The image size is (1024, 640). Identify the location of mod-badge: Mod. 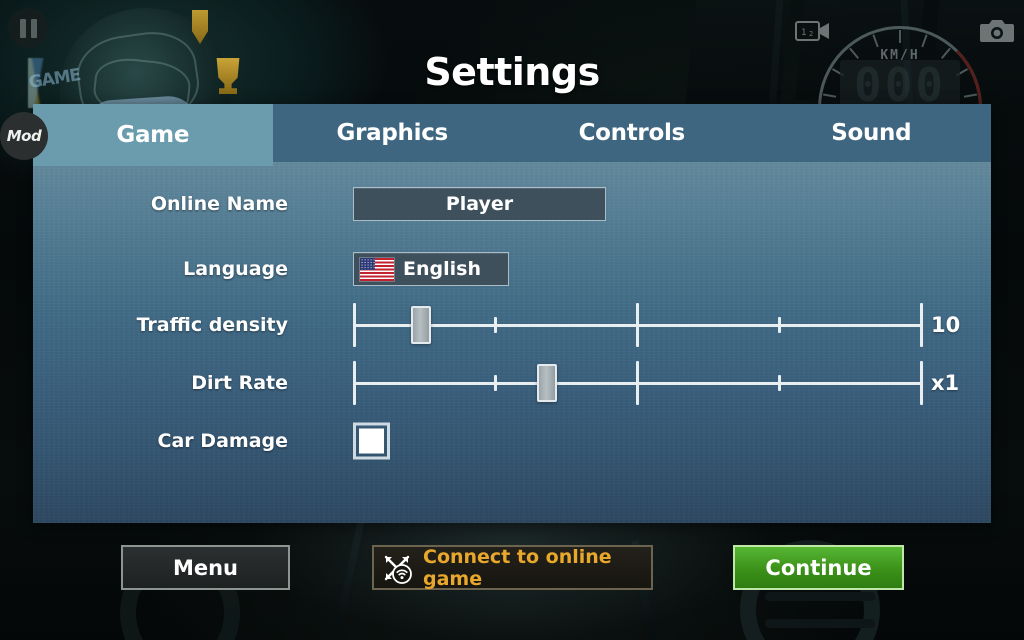
(24, 136).